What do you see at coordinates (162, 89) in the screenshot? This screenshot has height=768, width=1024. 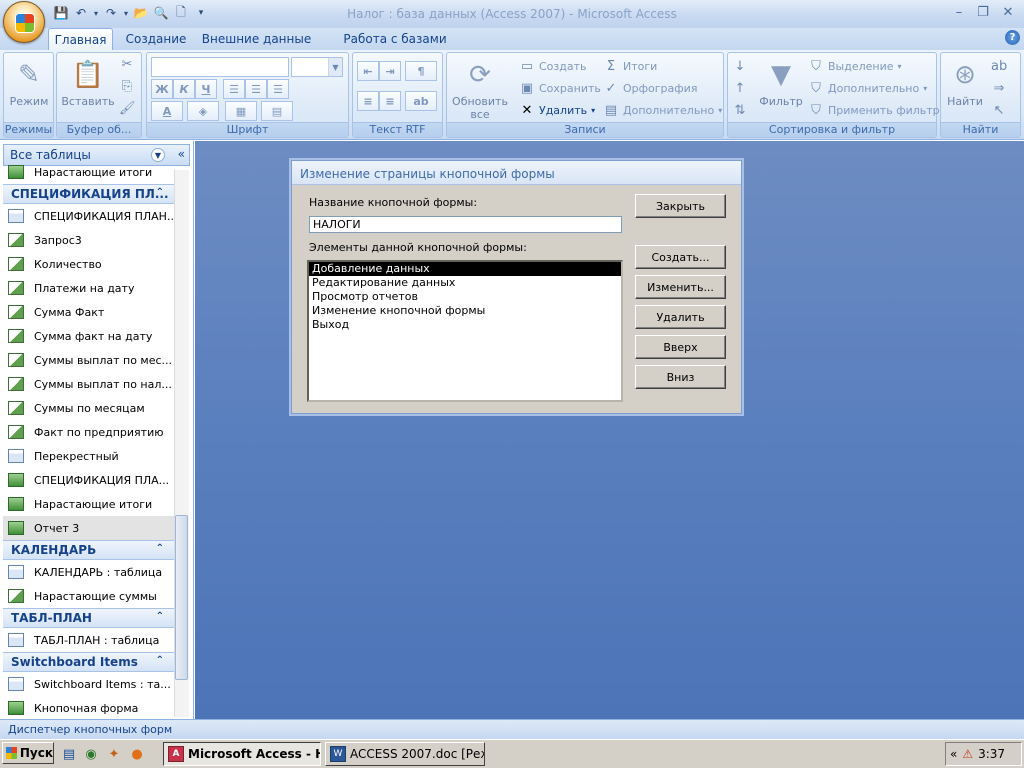 I see `bold-button: Ж` at bounding box center [162, 89].